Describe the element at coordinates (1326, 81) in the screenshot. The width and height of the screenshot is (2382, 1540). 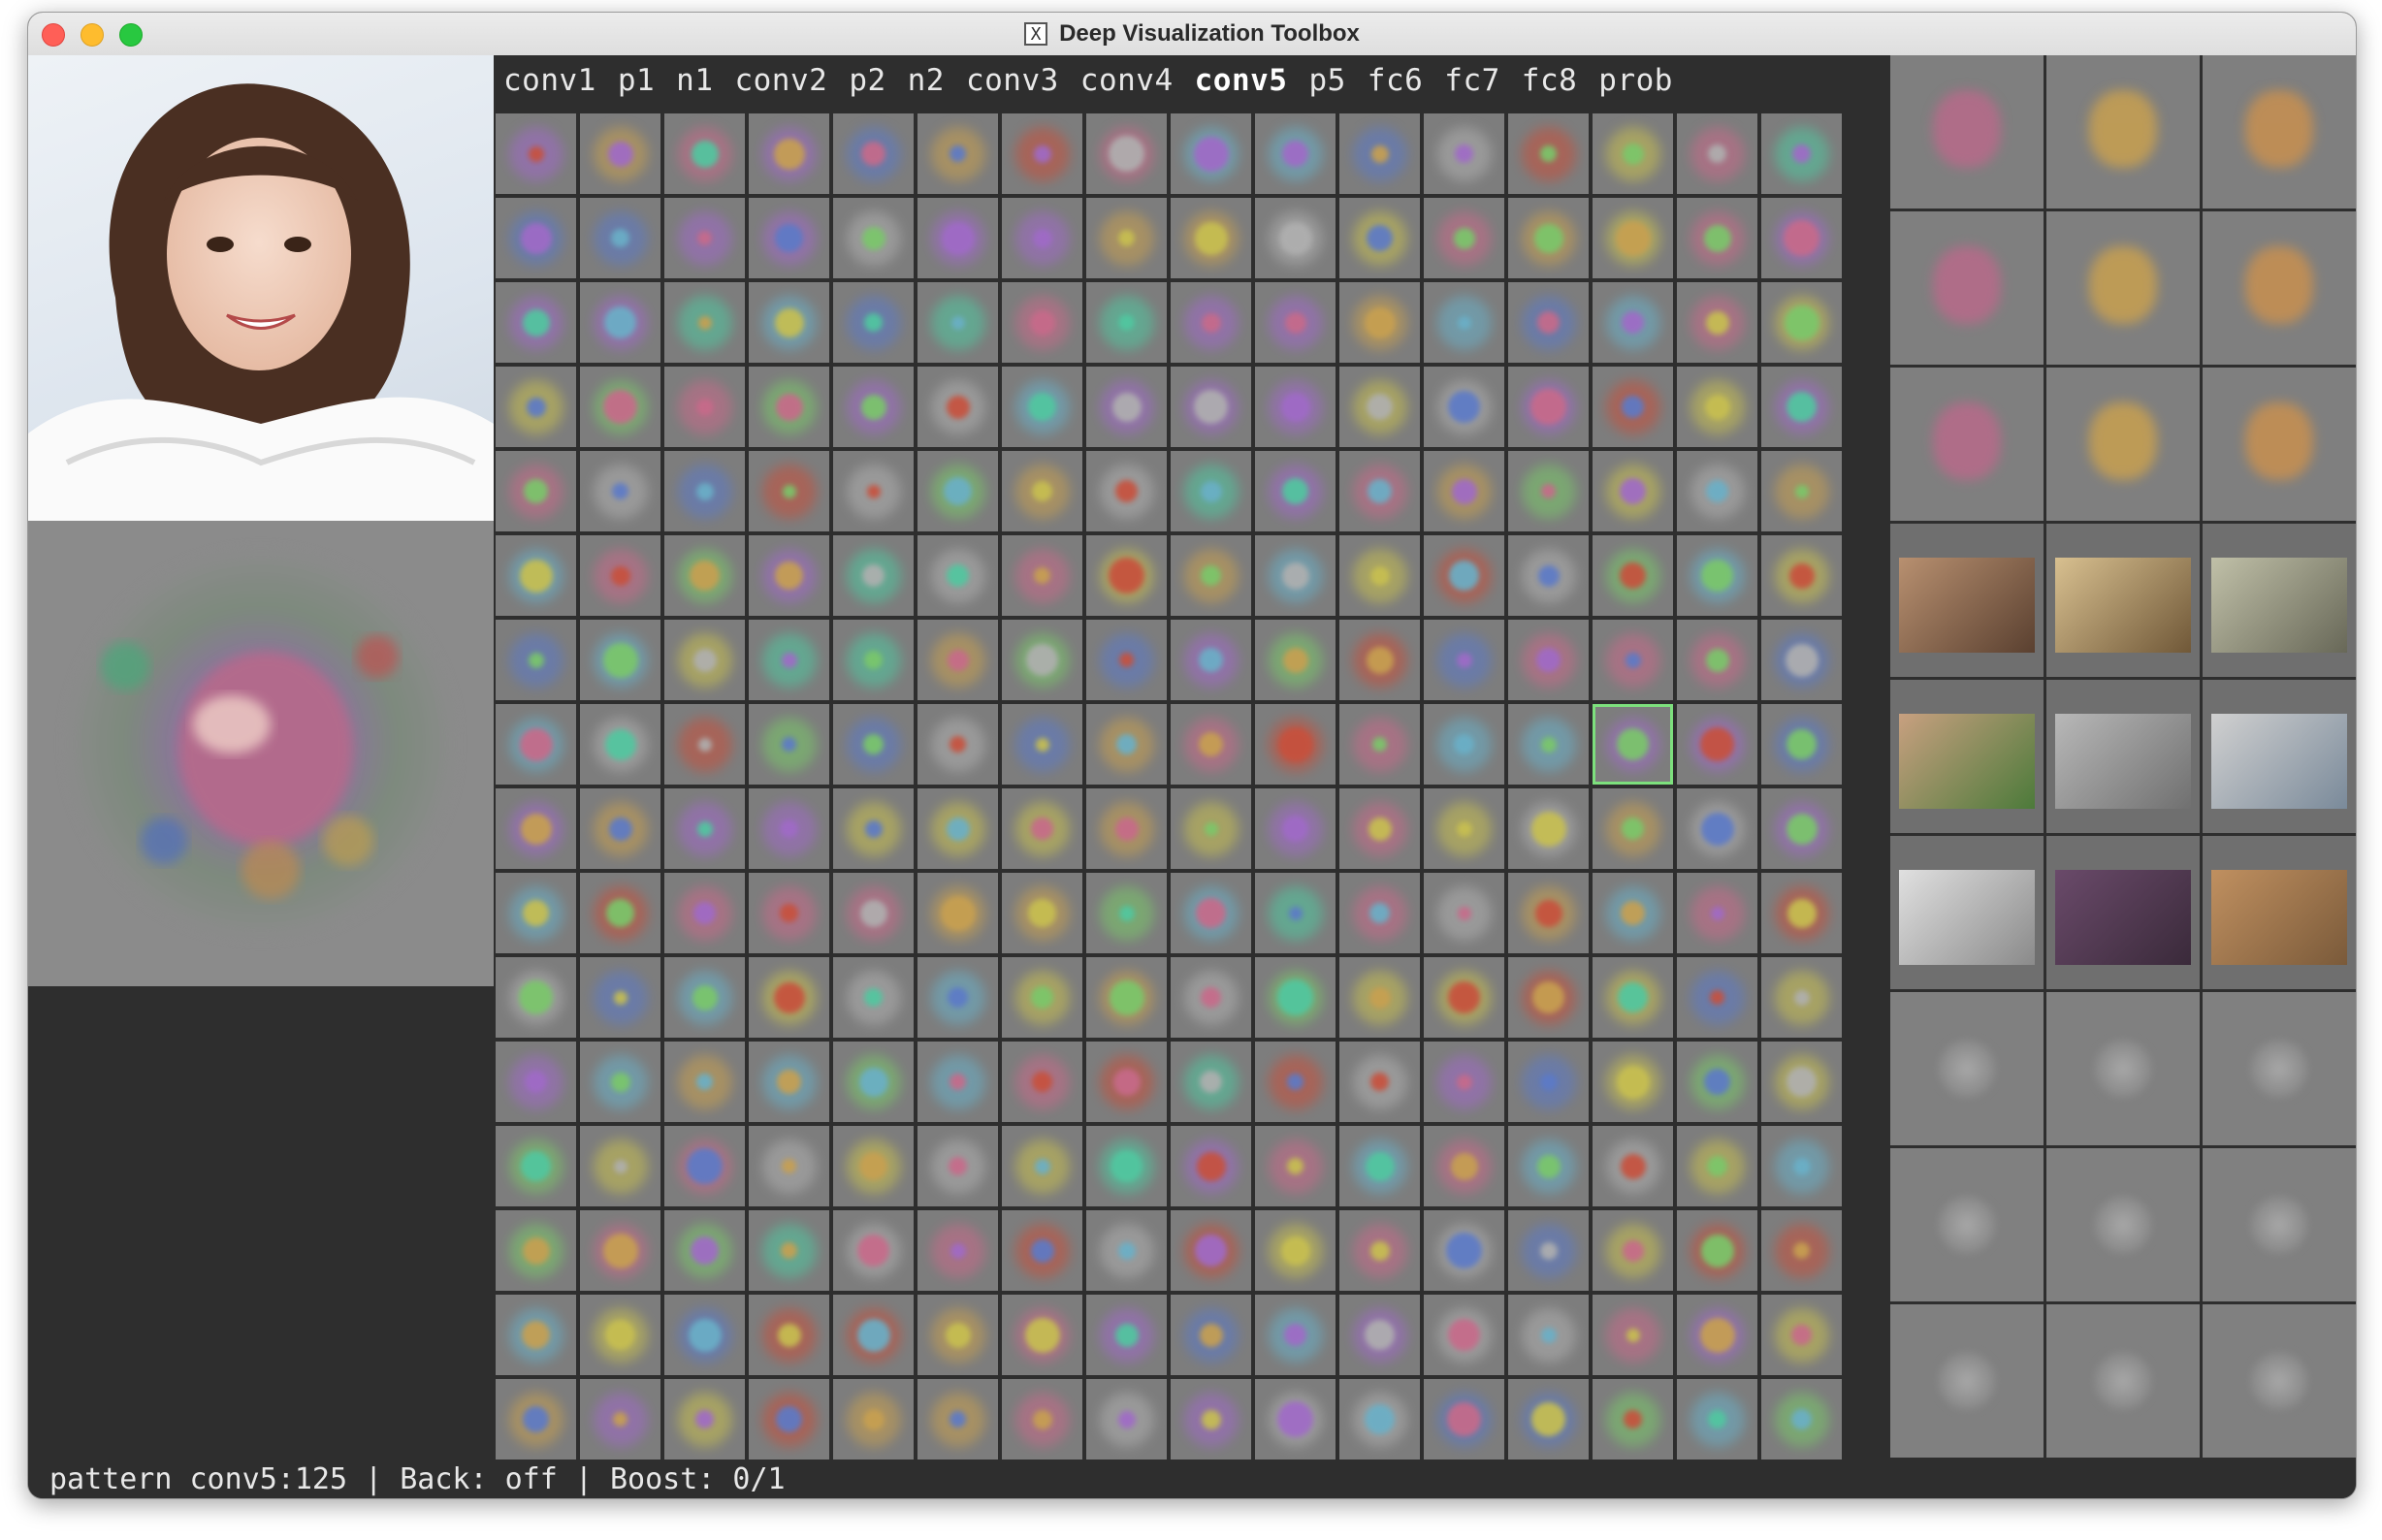
I see `layer-tab-p5: p5` at that location.